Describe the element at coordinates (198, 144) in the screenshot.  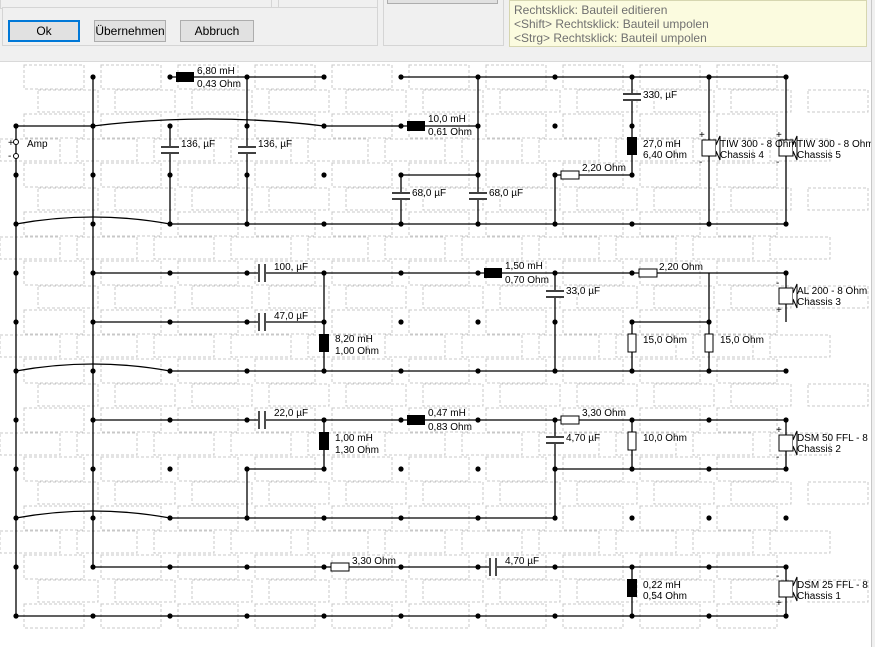
I see `c1-value: 136, µF` at that location.